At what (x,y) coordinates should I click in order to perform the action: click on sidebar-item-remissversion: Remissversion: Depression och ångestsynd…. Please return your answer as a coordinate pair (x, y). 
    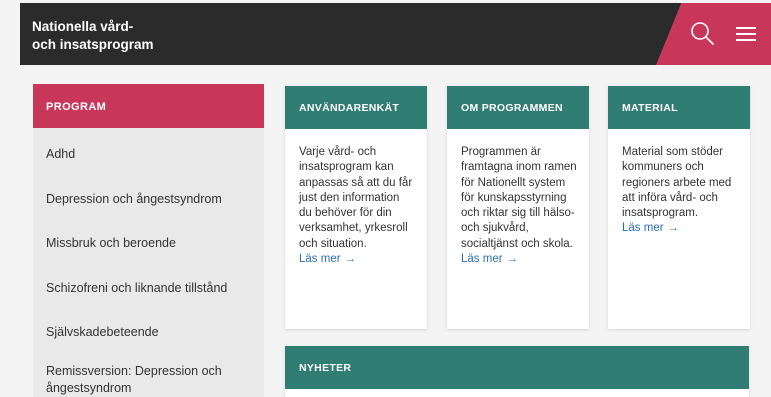
    Looking at the image, I should click on (148, 374).